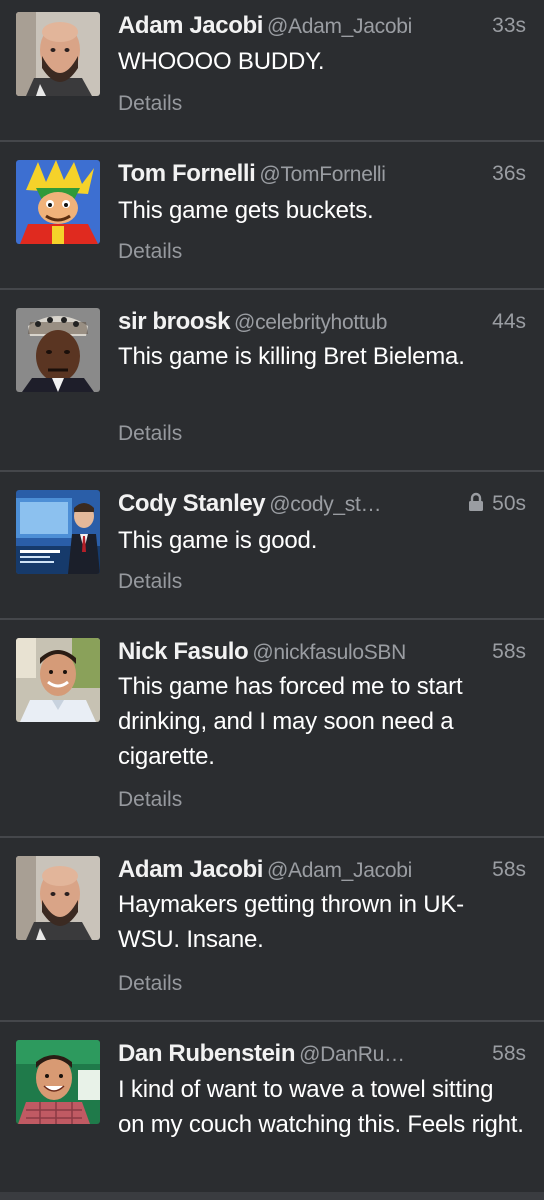 The image size is (544, 1200). What do you see at coordinates (310, 322) in the screenshot?
I see `user-handle: @celebrityhottub` at bounding box center [310, 322].